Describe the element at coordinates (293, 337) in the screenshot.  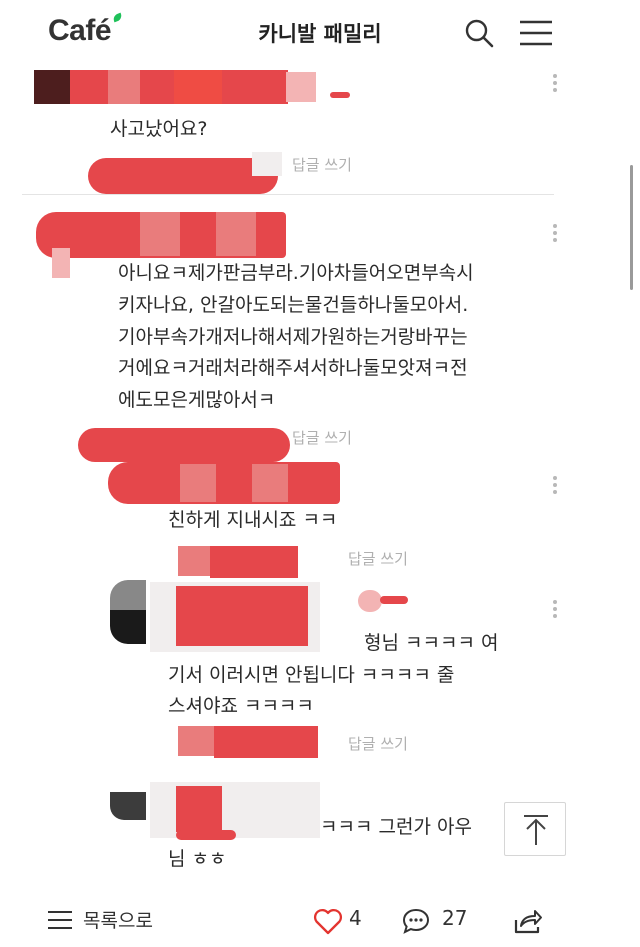
I see `comment-text-line: 기아부속가개저나해서제가원하는거랑바꾸는` at that location.